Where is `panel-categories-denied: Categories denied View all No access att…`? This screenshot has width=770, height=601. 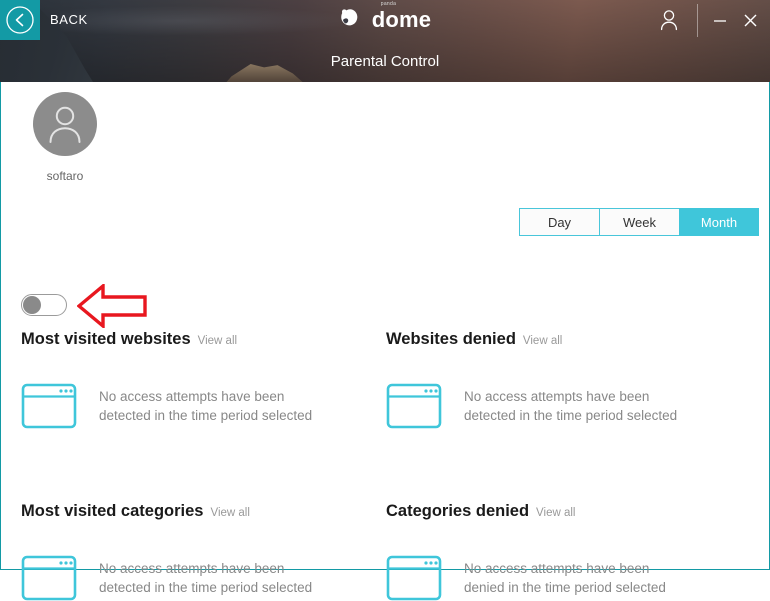
panel-categories-denied: Categories denied View all No access att… is located at coordinates (571, 551).